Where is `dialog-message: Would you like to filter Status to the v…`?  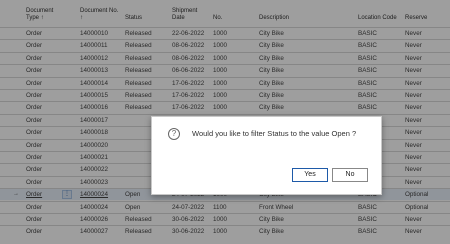 dialog-message: Would you like to filter Status to the v… is located at coordinates (274, 133).